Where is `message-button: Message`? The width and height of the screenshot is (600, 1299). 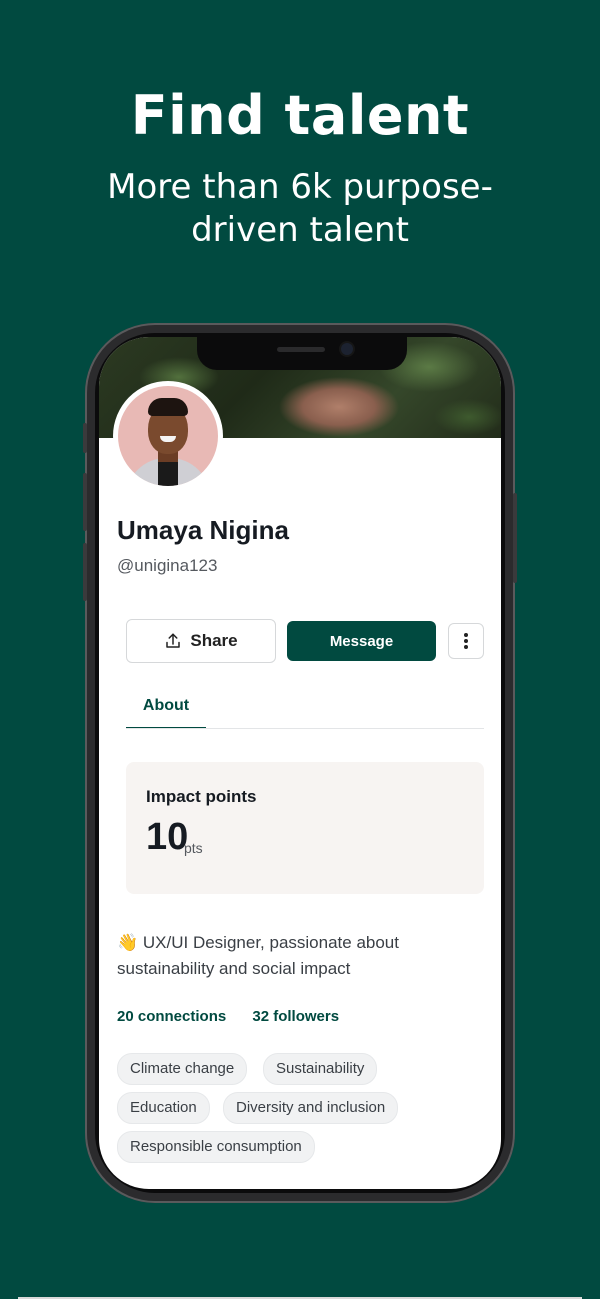 message-button: Message is located at coordinates (361, 641).